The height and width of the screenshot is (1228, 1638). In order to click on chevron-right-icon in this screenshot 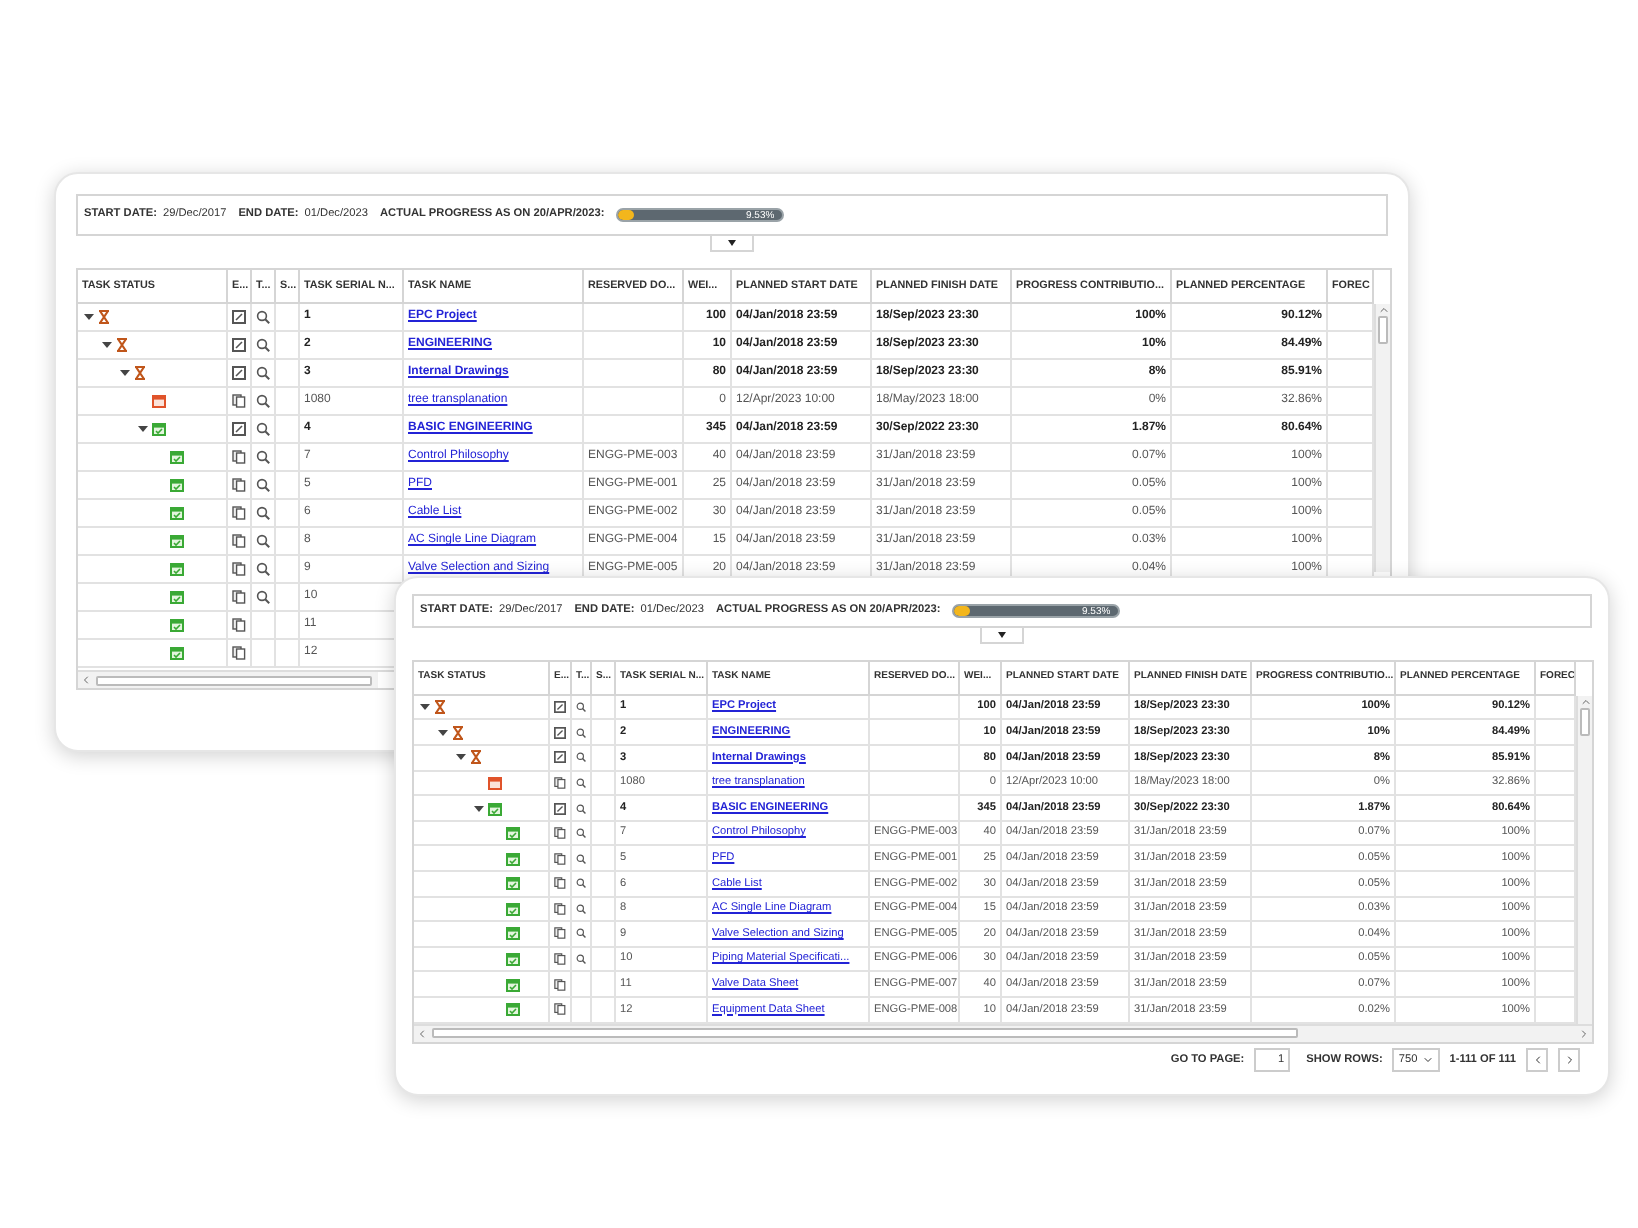, I will do `click(1569, 1060)`.